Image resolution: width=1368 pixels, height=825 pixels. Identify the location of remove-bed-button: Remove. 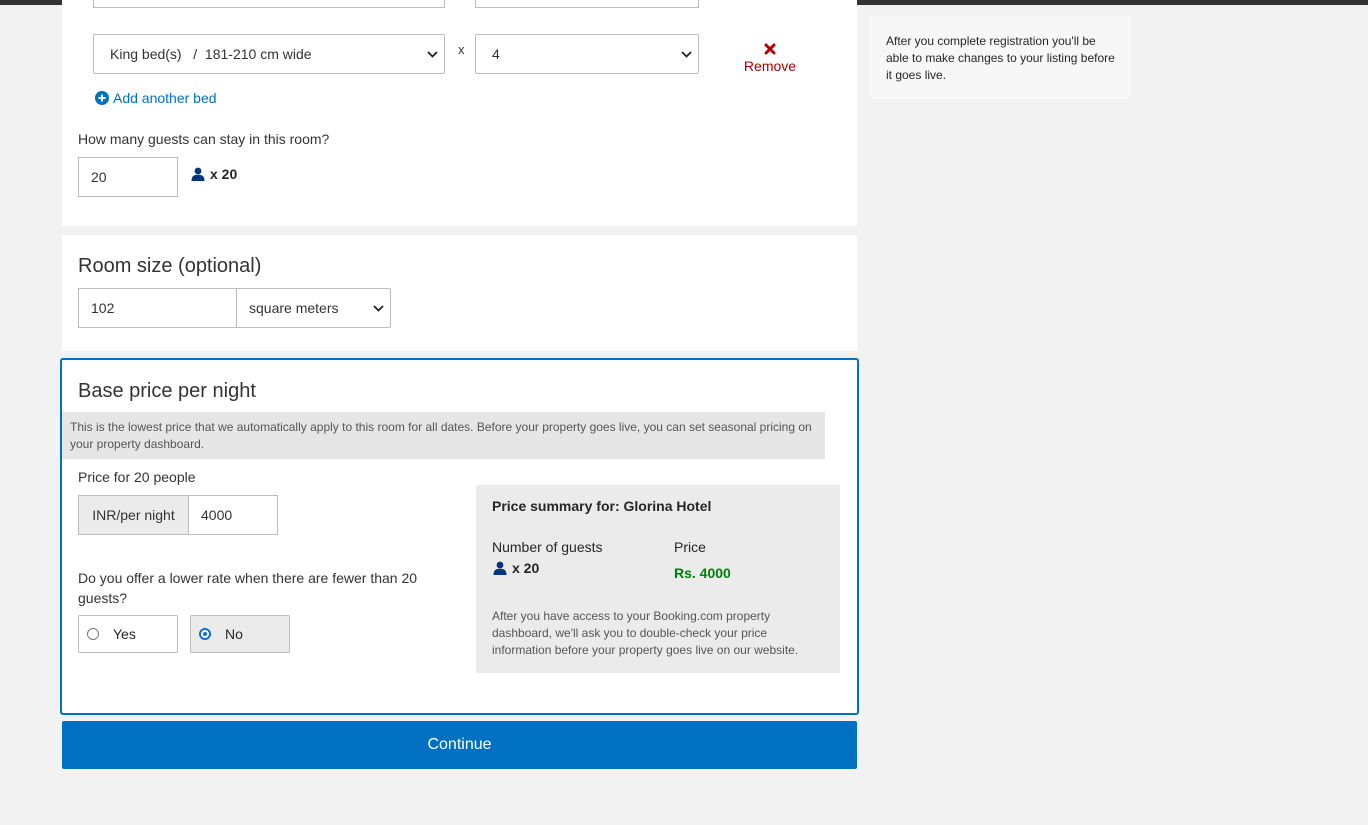
(770, 58).